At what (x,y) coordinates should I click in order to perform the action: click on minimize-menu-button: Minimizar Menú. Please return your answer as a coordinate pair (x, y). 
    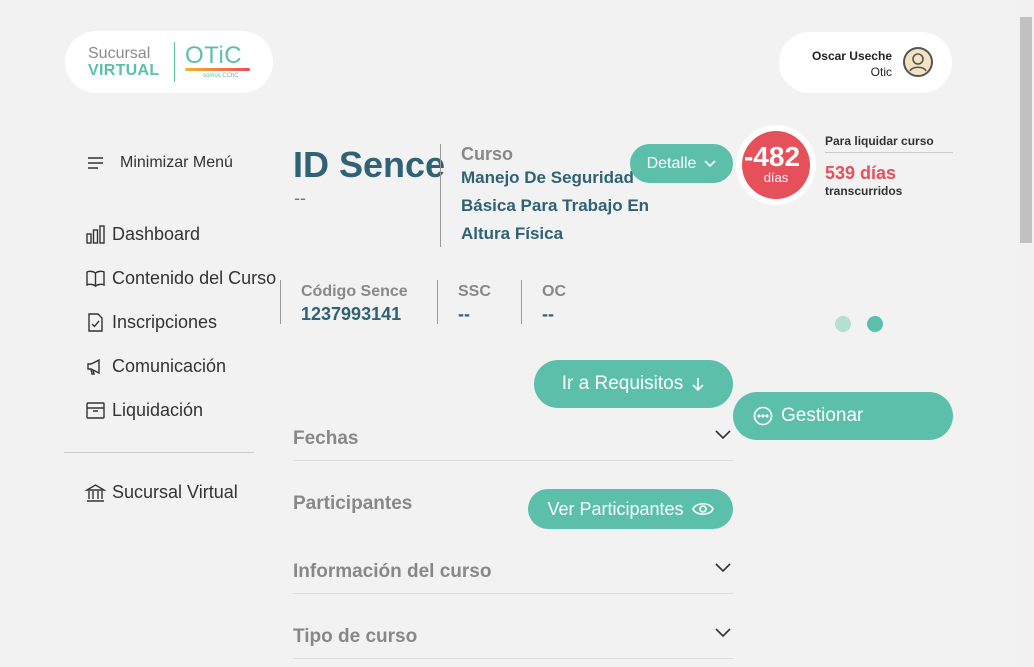
    Looking at the image, I should click on (159, 162).